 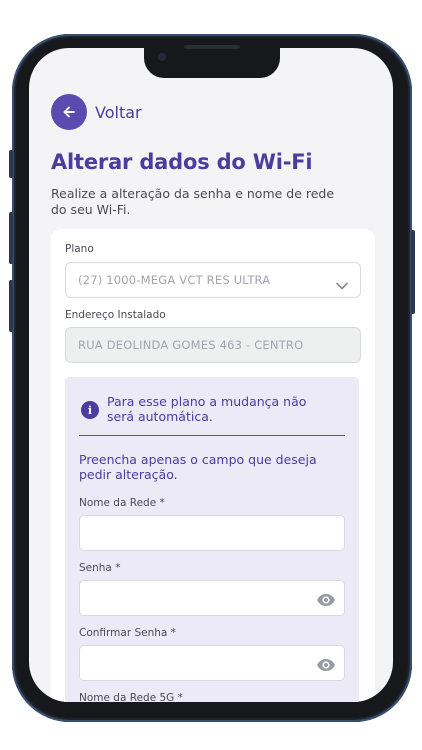 I want to click on endereco-field: RUA DEOLINDA GOMES 463 - CENTRO, so click(x=213, y=345).